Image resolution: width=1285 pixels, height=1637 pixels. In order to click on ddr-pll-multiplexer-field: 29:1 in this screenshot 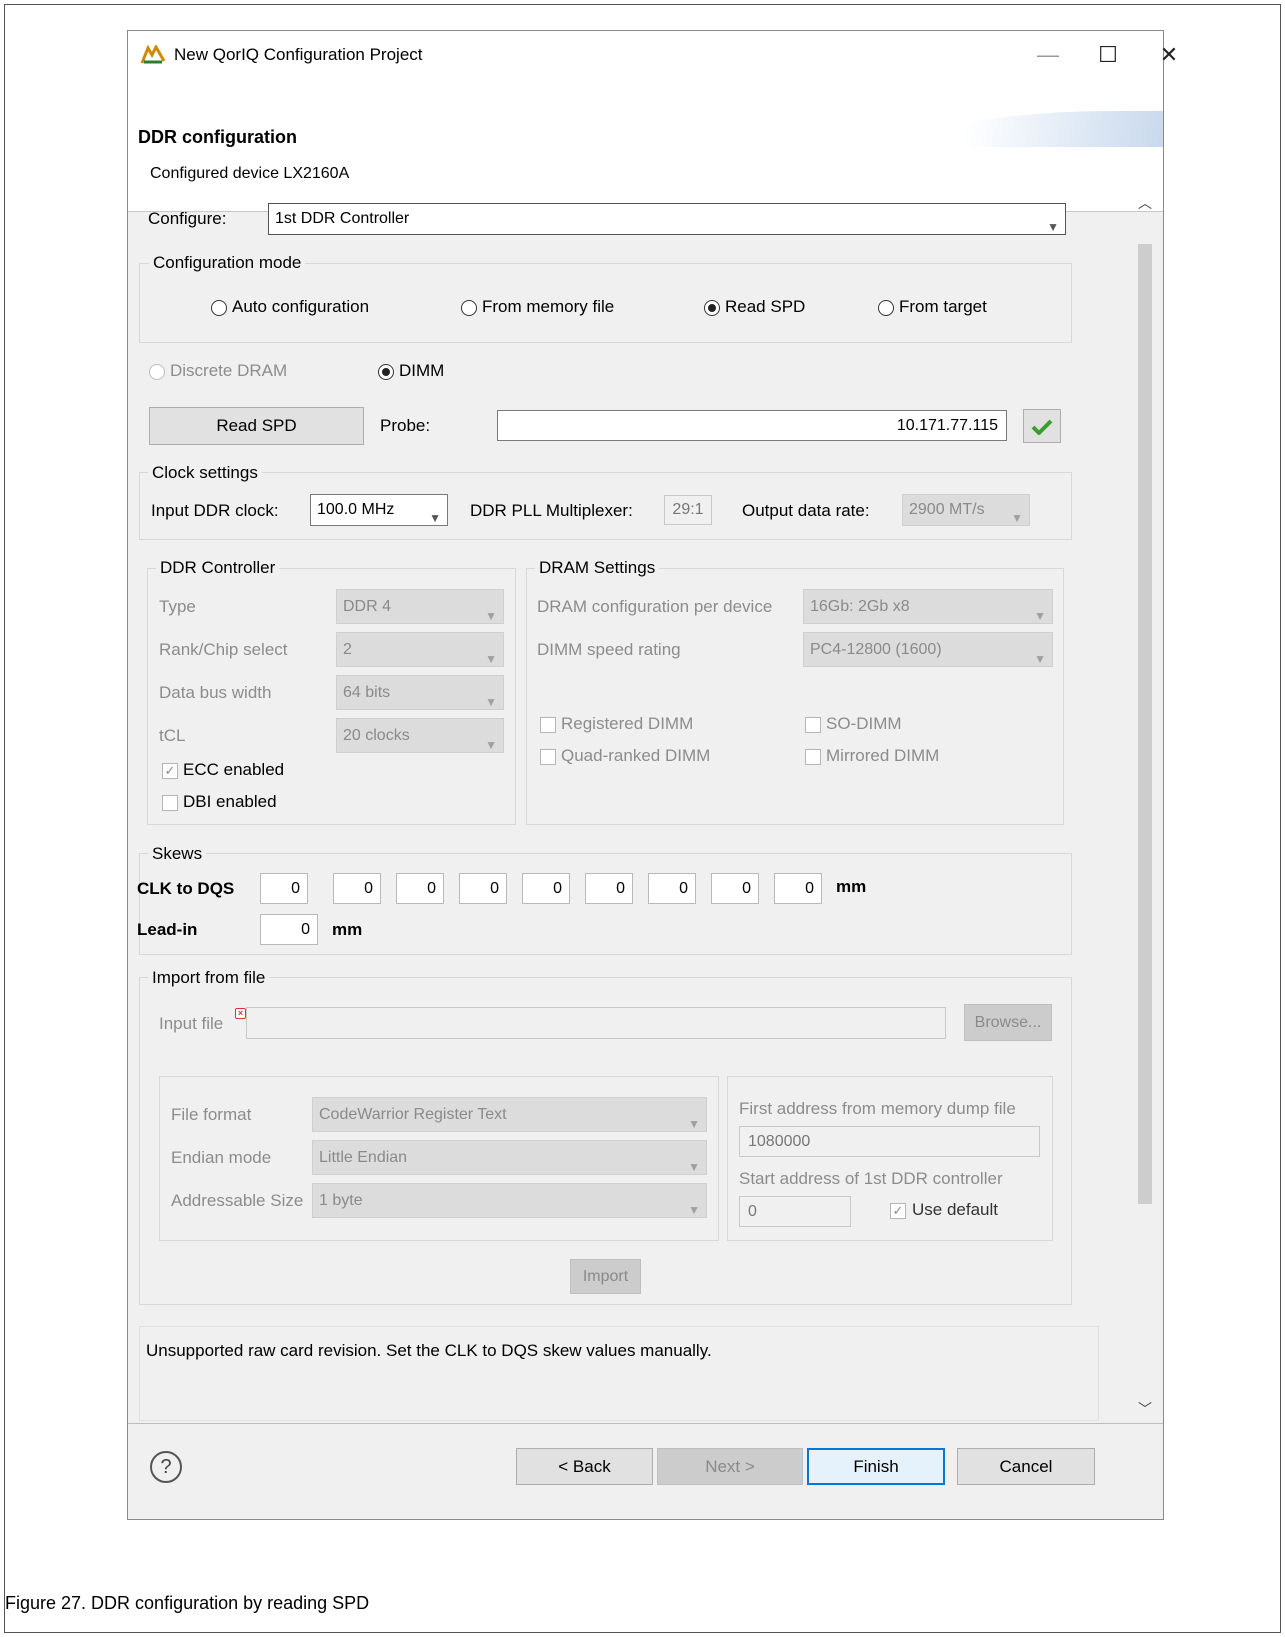, I will do `click(688, 510)`.